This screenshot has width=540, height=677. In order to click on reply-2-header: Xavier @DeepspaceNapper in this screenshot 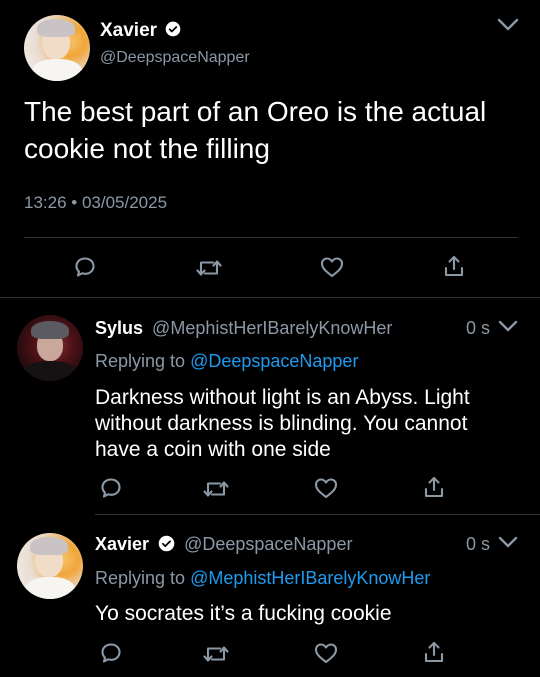, I will do `click(223, 544)`.